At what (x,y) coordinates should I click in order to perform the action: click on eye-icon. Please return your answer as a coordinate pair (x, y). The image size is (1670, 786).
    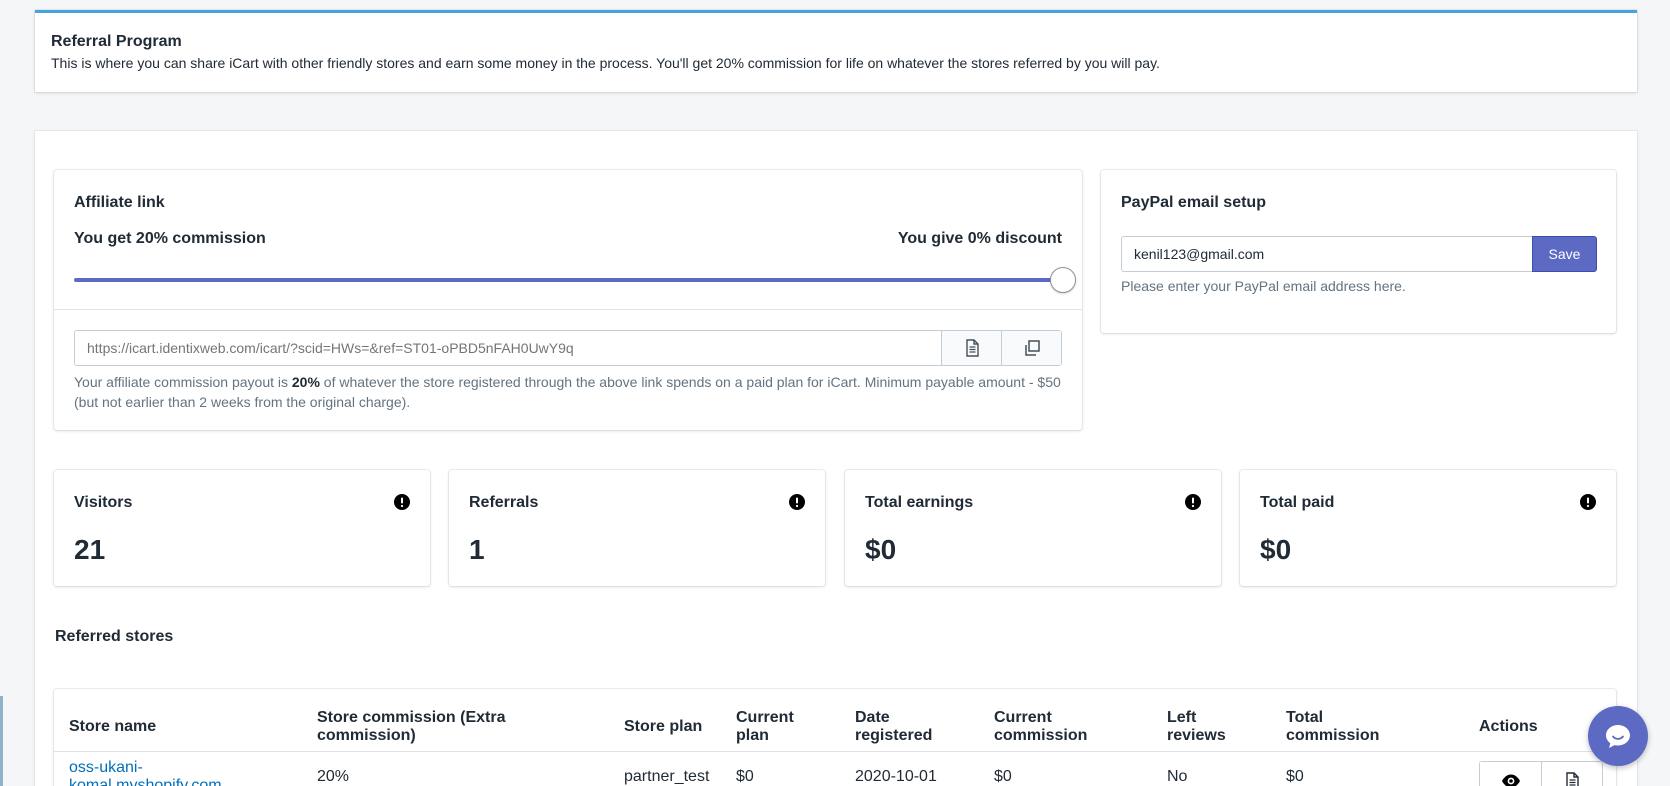
    Looking at the image, I should click on (1510, 780).